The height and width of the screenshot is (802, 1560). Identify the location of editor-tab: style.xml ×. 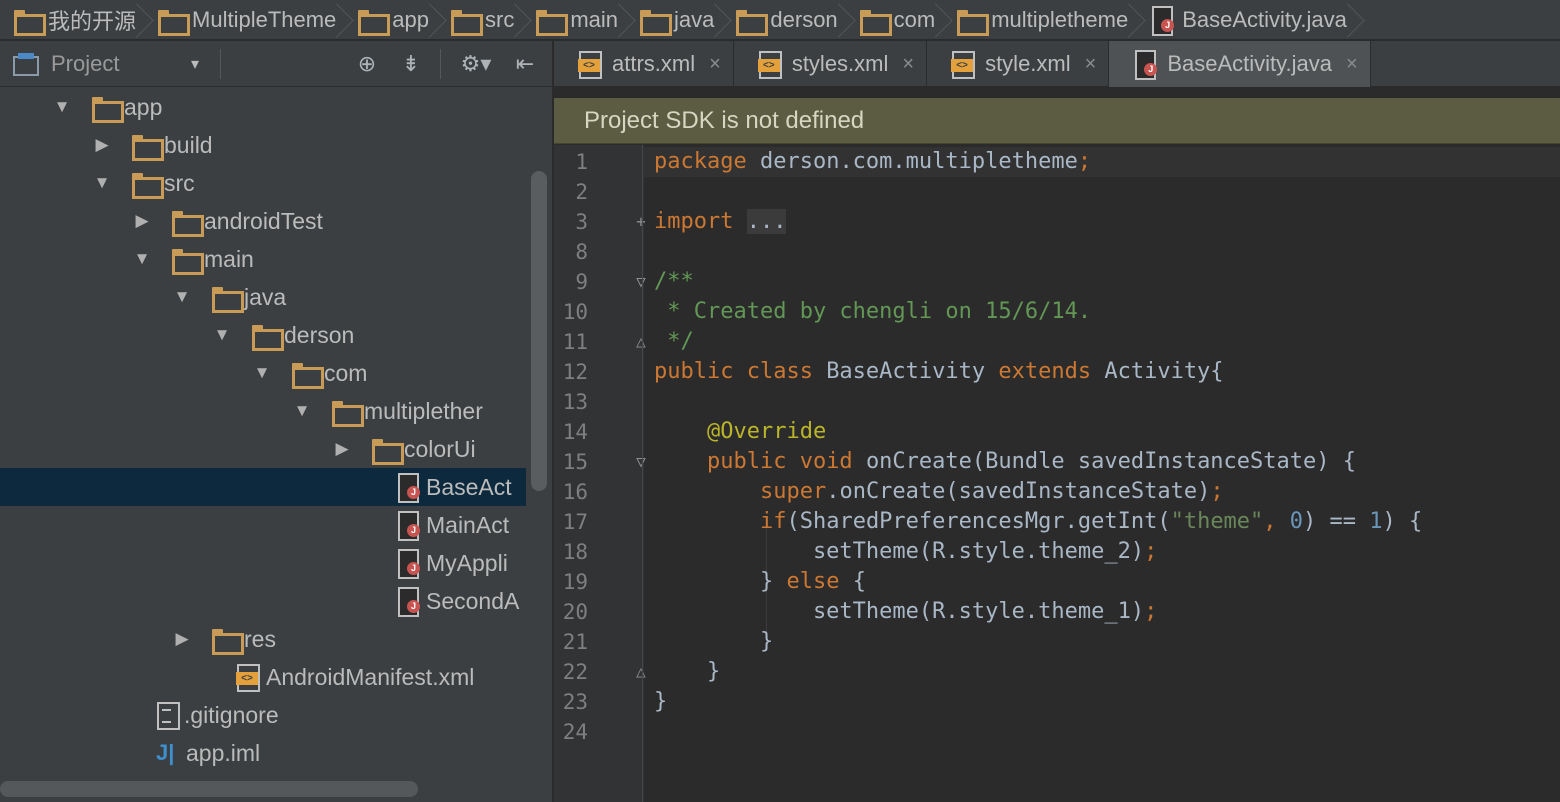
(1018, 64).